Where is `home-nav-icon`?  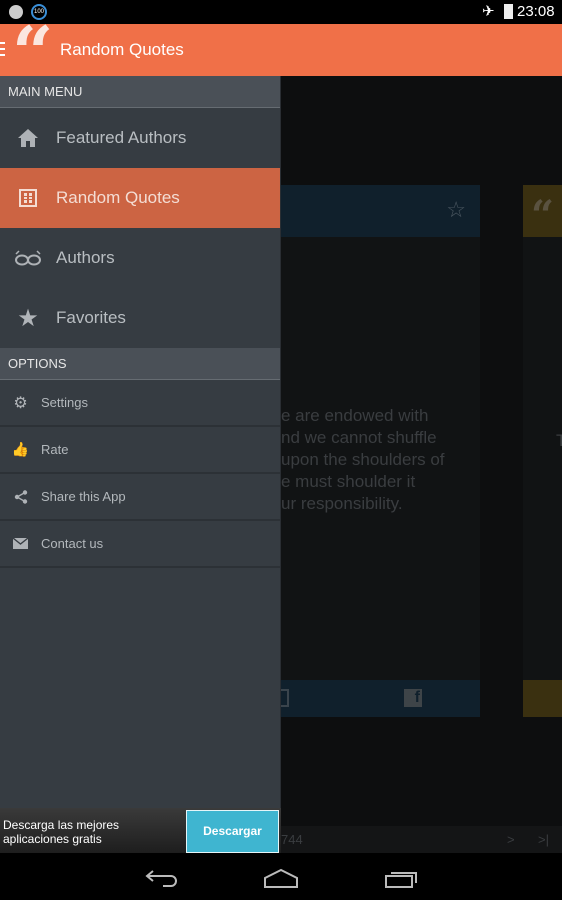 home-nav-icon is located at coordinates (281, 879).